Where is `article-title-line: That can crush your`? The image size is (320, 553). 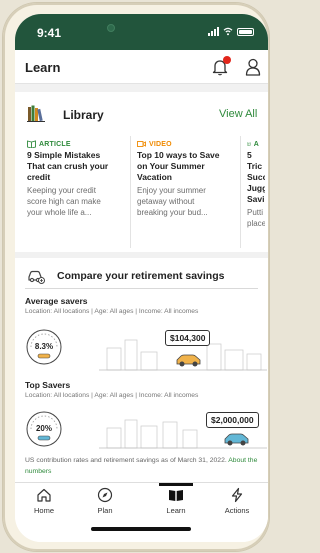
article-title-line: That can crush your is located at coordinates (68, 166).